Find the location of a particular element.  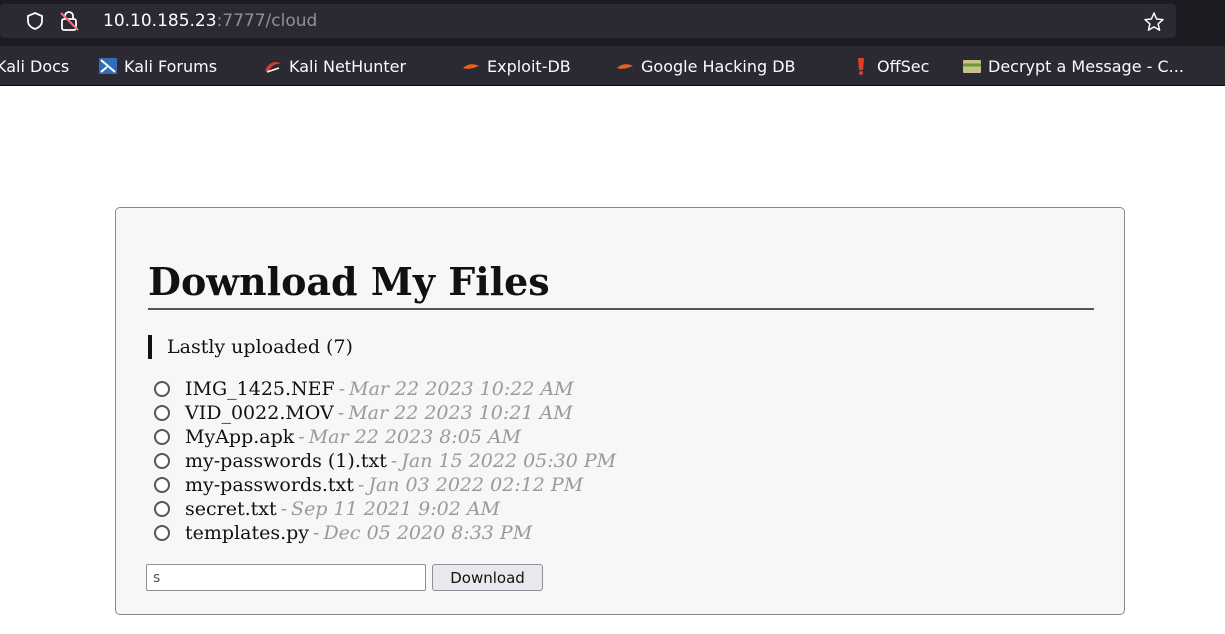

file-name: MyApp.apk is located at coordinates (240, 437).